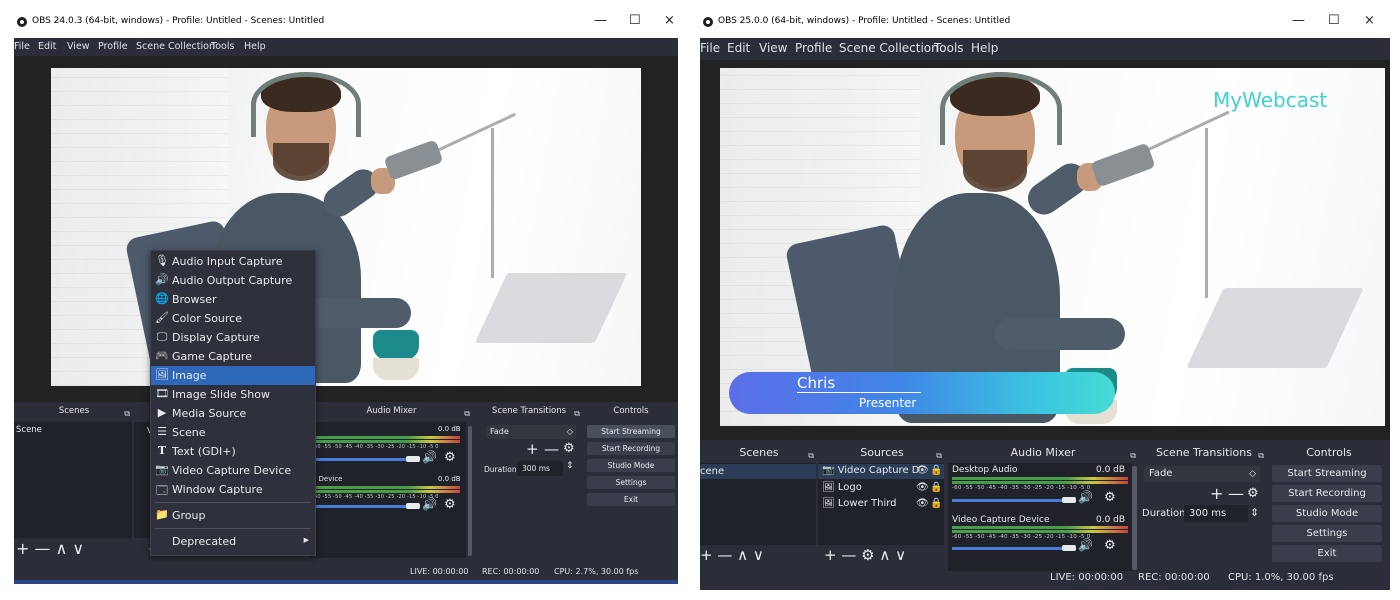 Image resolution: width=1400 pixels, height=600 pixels. What do you see at coordinates (233, 413) in the screenshot?
I see `menu-item-media-source: ▶ Media Source` at bounding box center [233, 413].